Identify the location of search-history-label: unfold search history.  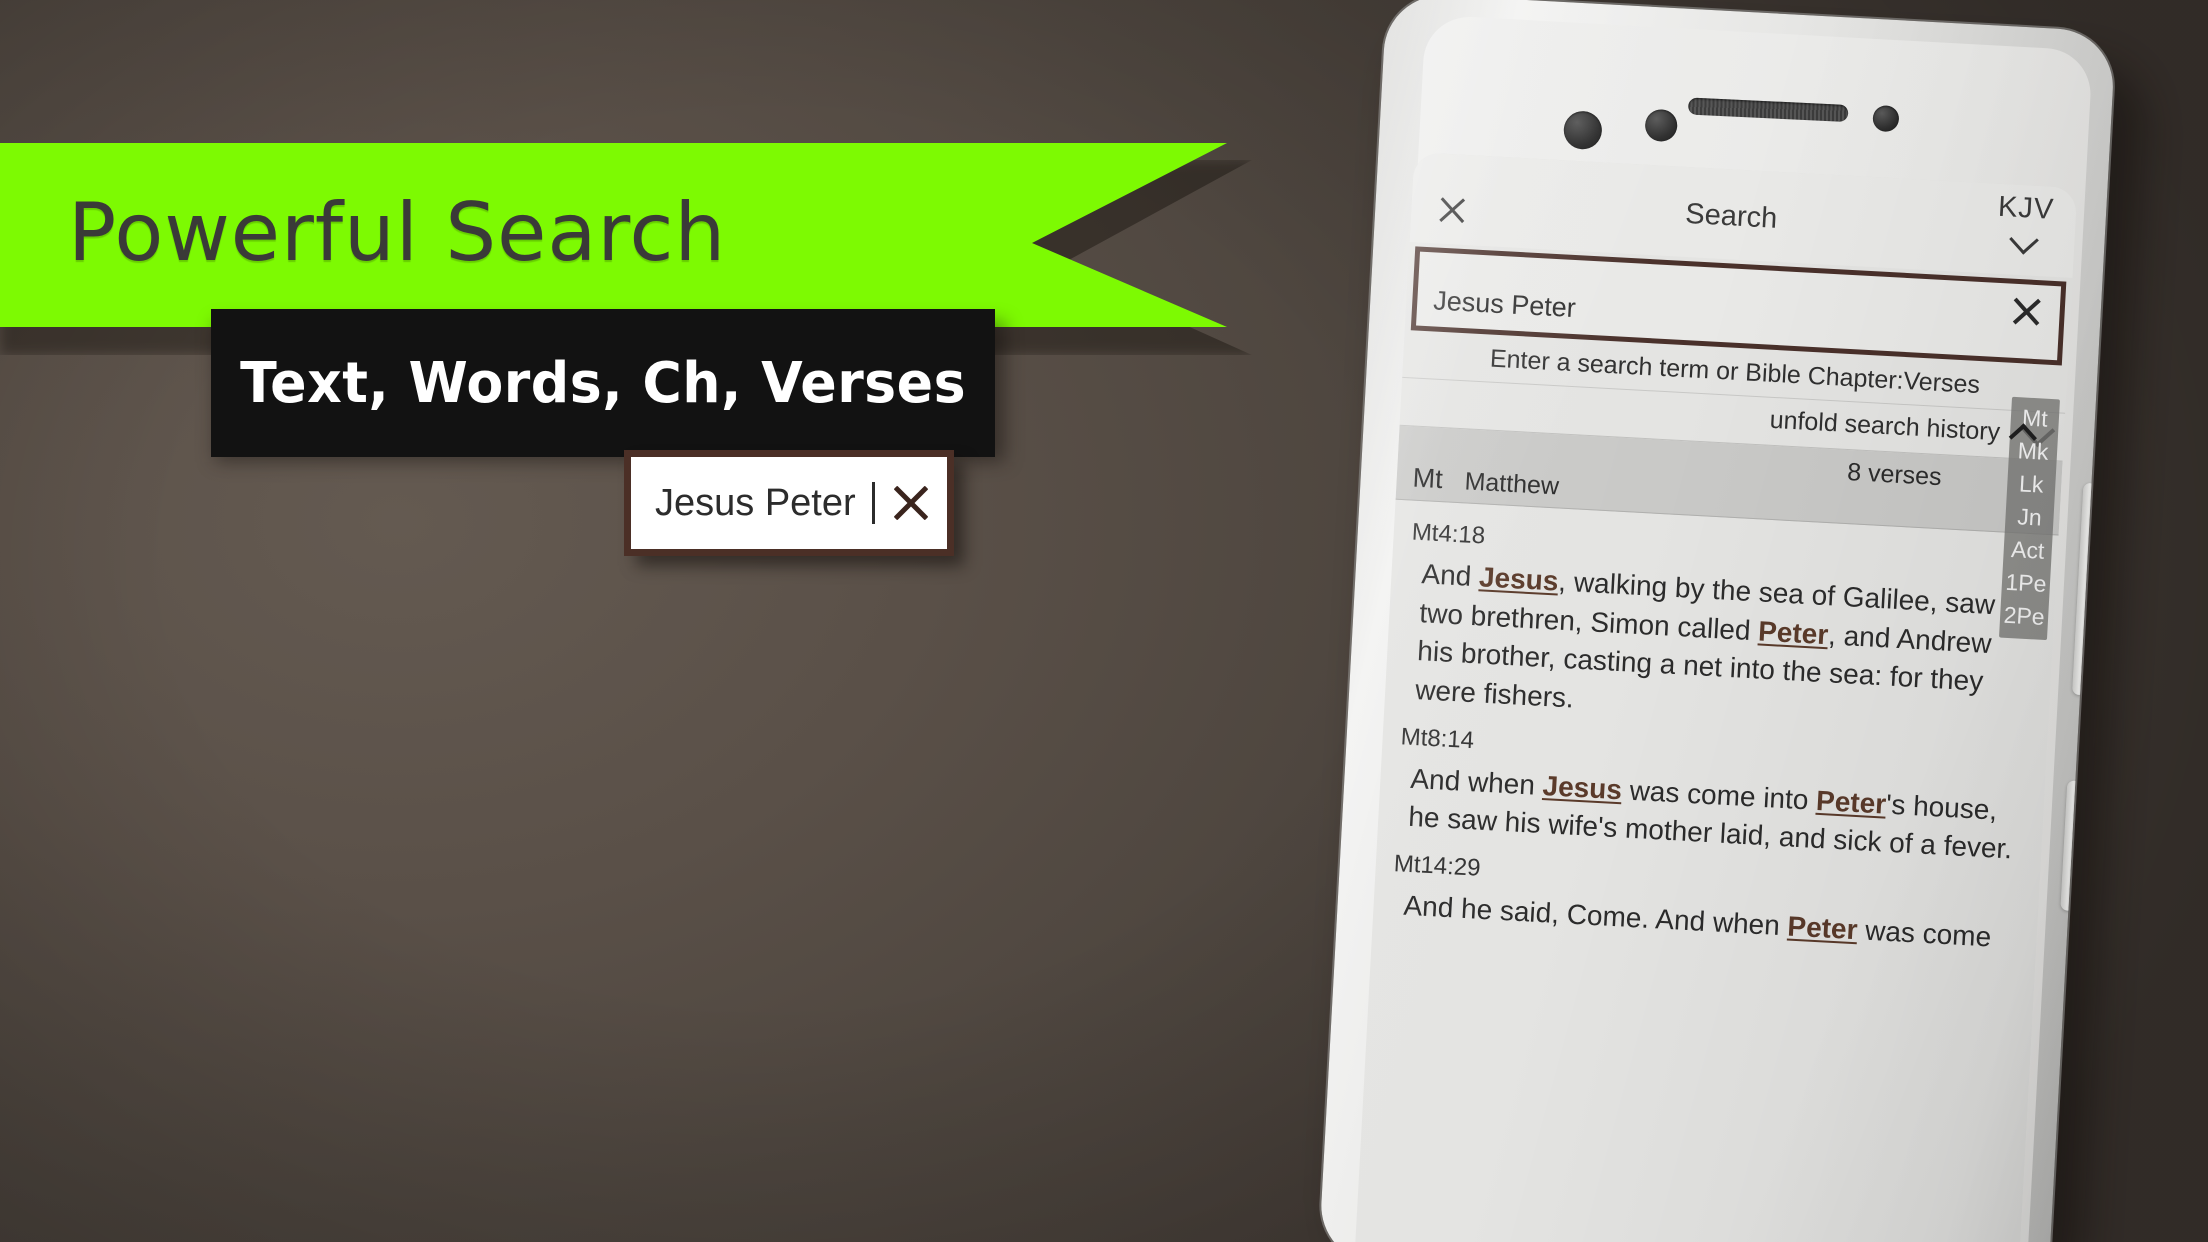
(1884, 426).